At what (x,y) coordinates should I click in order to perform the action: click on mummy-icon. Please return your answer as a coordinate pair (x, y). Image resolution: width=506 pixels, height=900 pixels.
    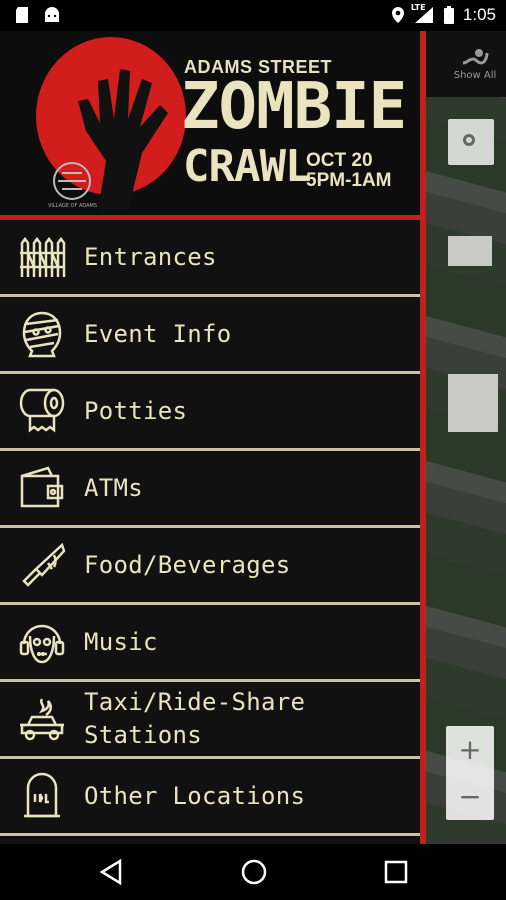
    Looking at the image, I should click on (42, 334).